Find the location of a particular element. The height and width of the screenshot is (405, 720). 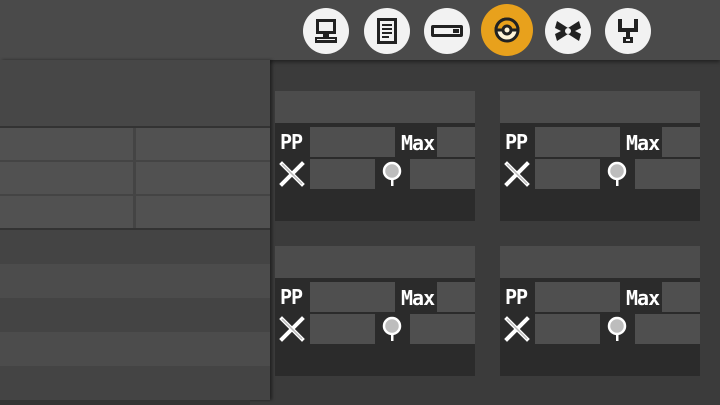

tab-ribbons is located at coordinates (568, 31).